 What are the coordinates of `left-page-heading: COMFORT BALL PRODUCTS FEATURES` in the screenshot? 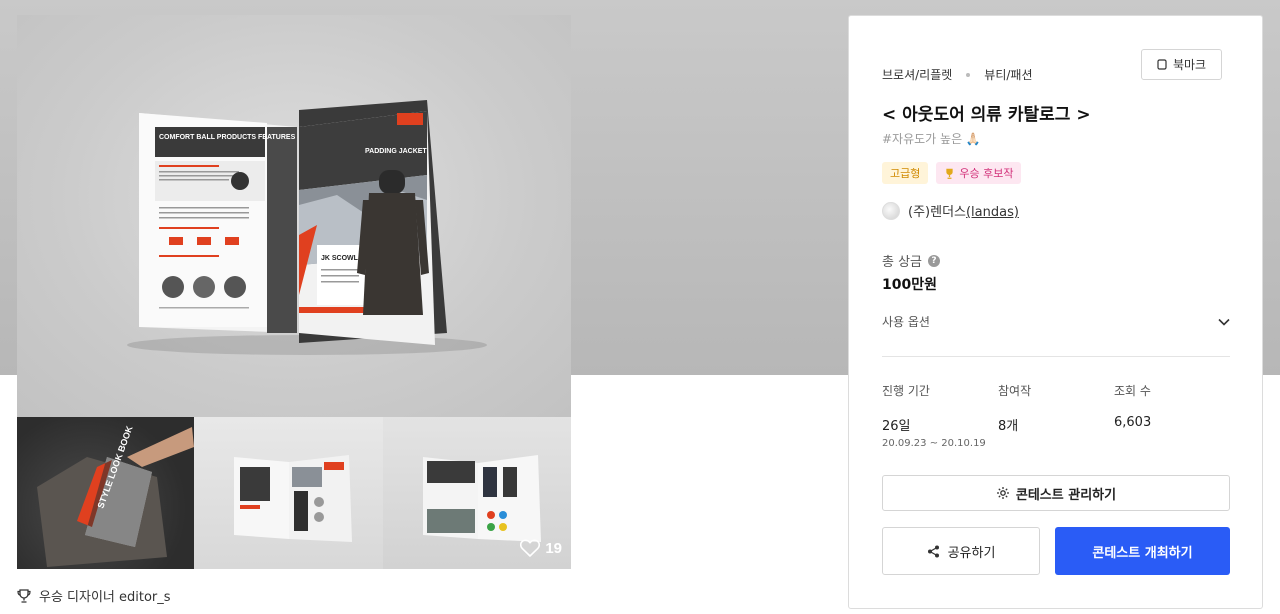 It's located at (227, 137).